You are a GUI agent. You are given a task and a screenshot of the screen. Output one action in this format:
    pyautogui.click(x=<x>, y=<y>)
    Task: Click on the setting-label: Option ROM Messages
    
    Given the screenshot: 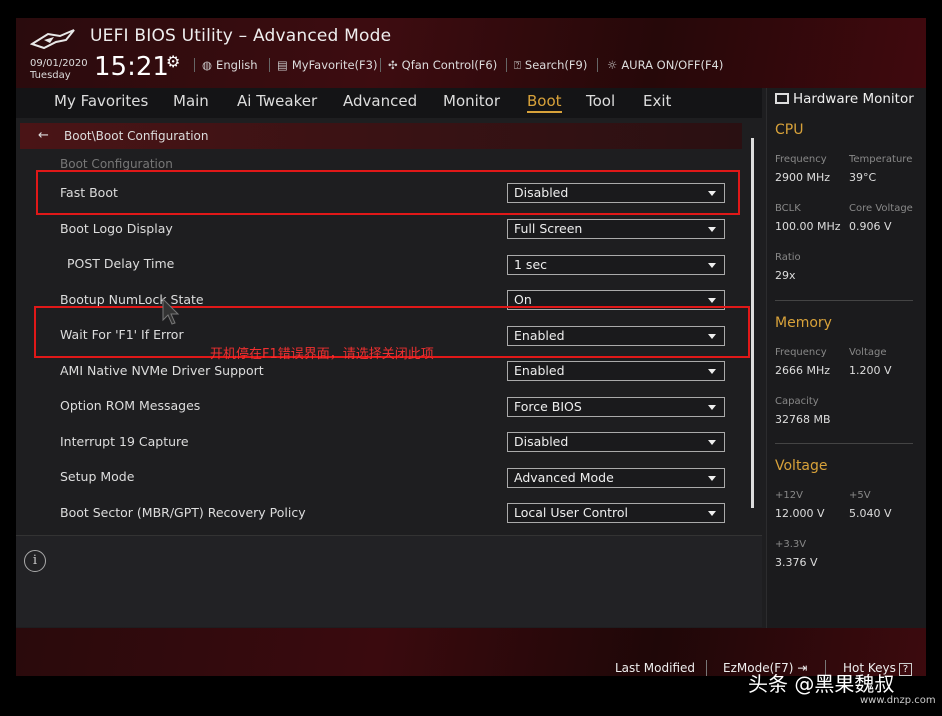 What is the action you would take?
    pyautogui.click(x=130, y=405)
    